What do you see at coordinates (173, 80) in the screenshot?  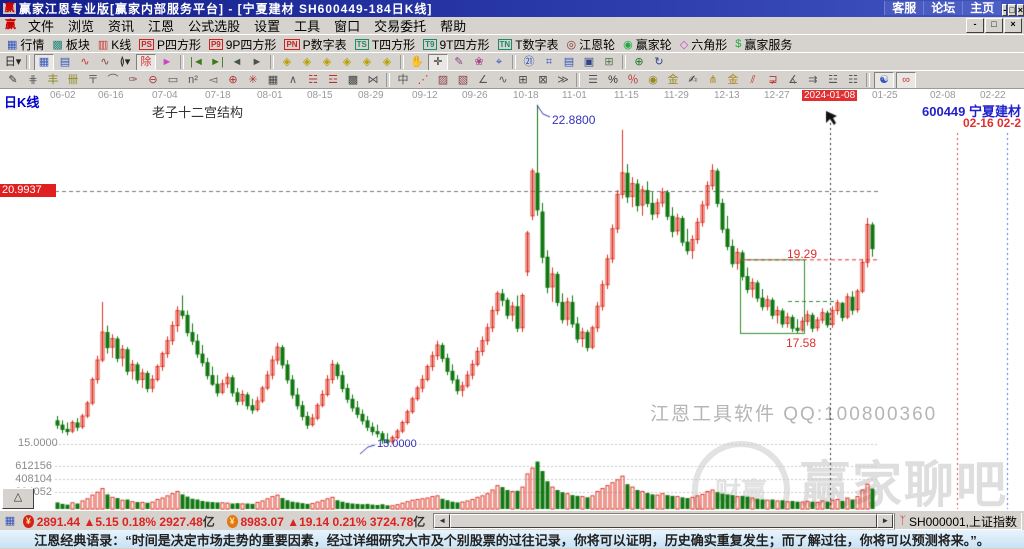 I see `rectangle-icon: ▭` at bounding box center [173, 80].